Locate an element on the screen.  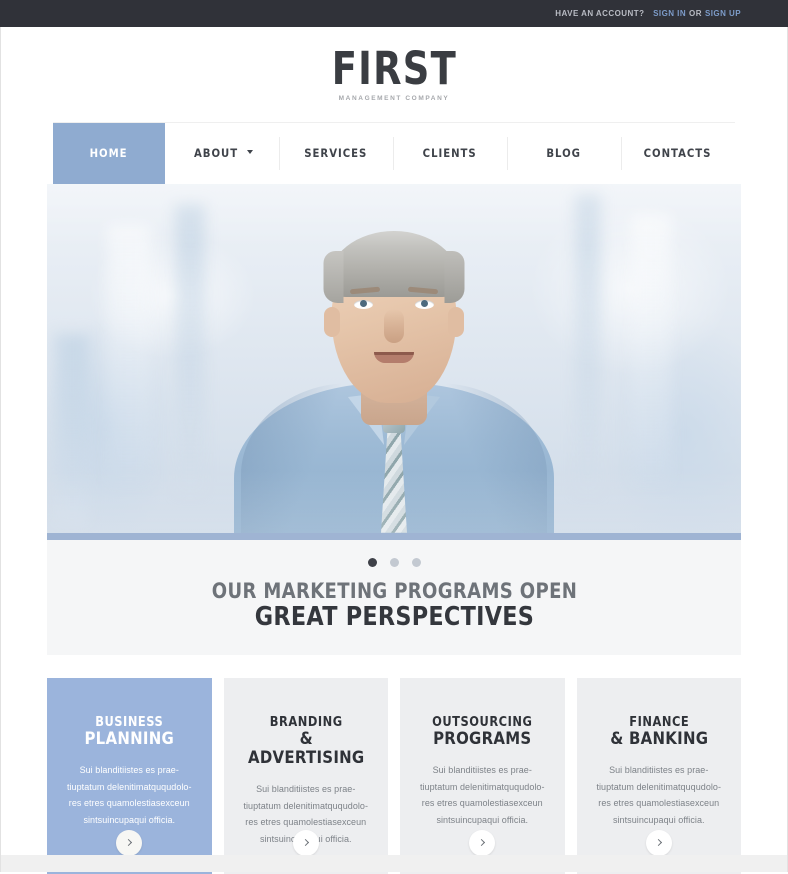
nav-item-clients: Clients is located at coordinates (450, 153).